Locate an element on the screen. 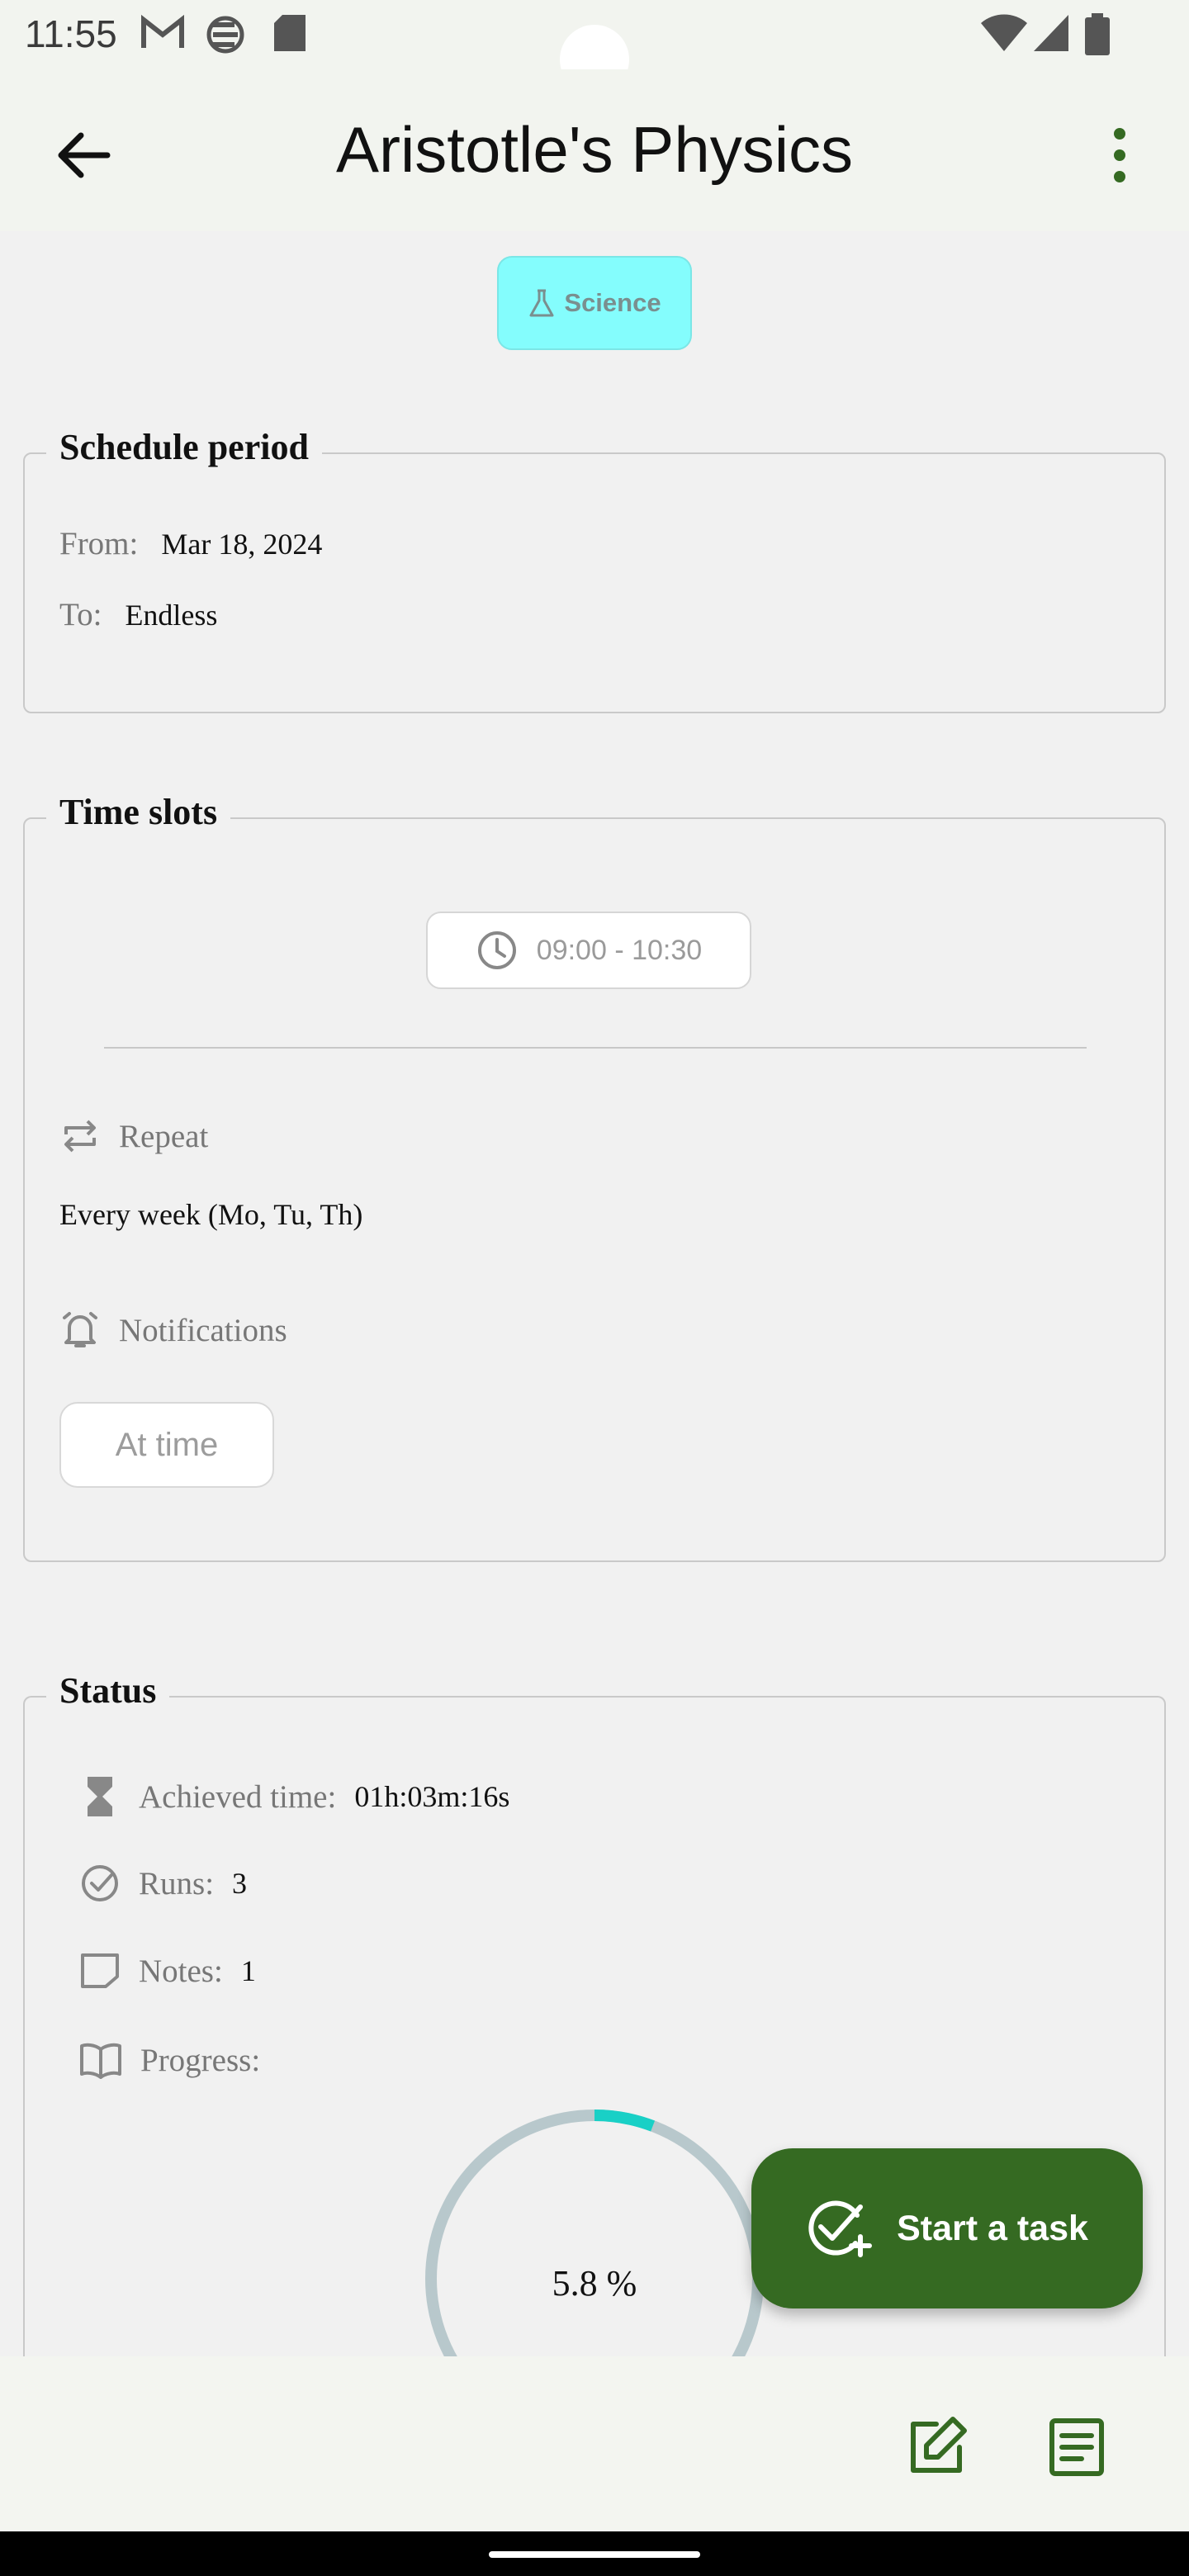  signal-icon is located at coordinates (1051, 33).